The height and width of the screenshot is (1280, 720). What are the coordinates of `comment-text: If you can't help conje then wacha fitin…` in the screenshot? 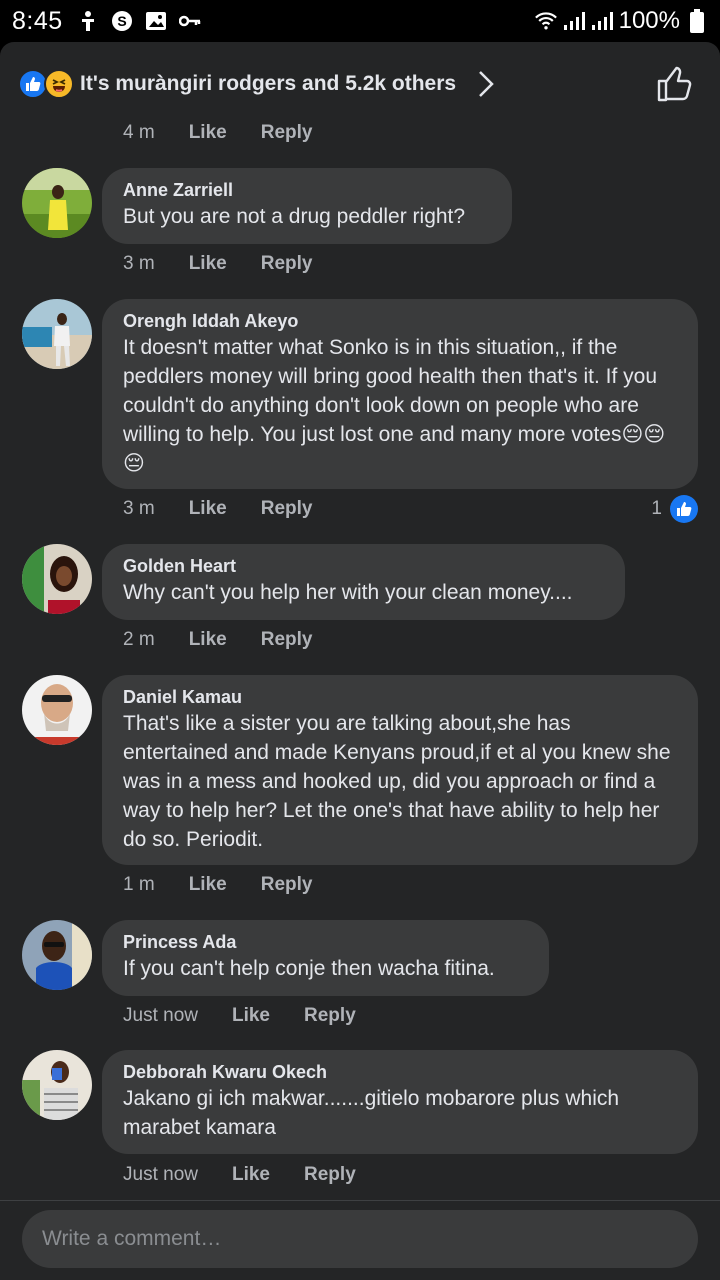 It's located at (309, 968).